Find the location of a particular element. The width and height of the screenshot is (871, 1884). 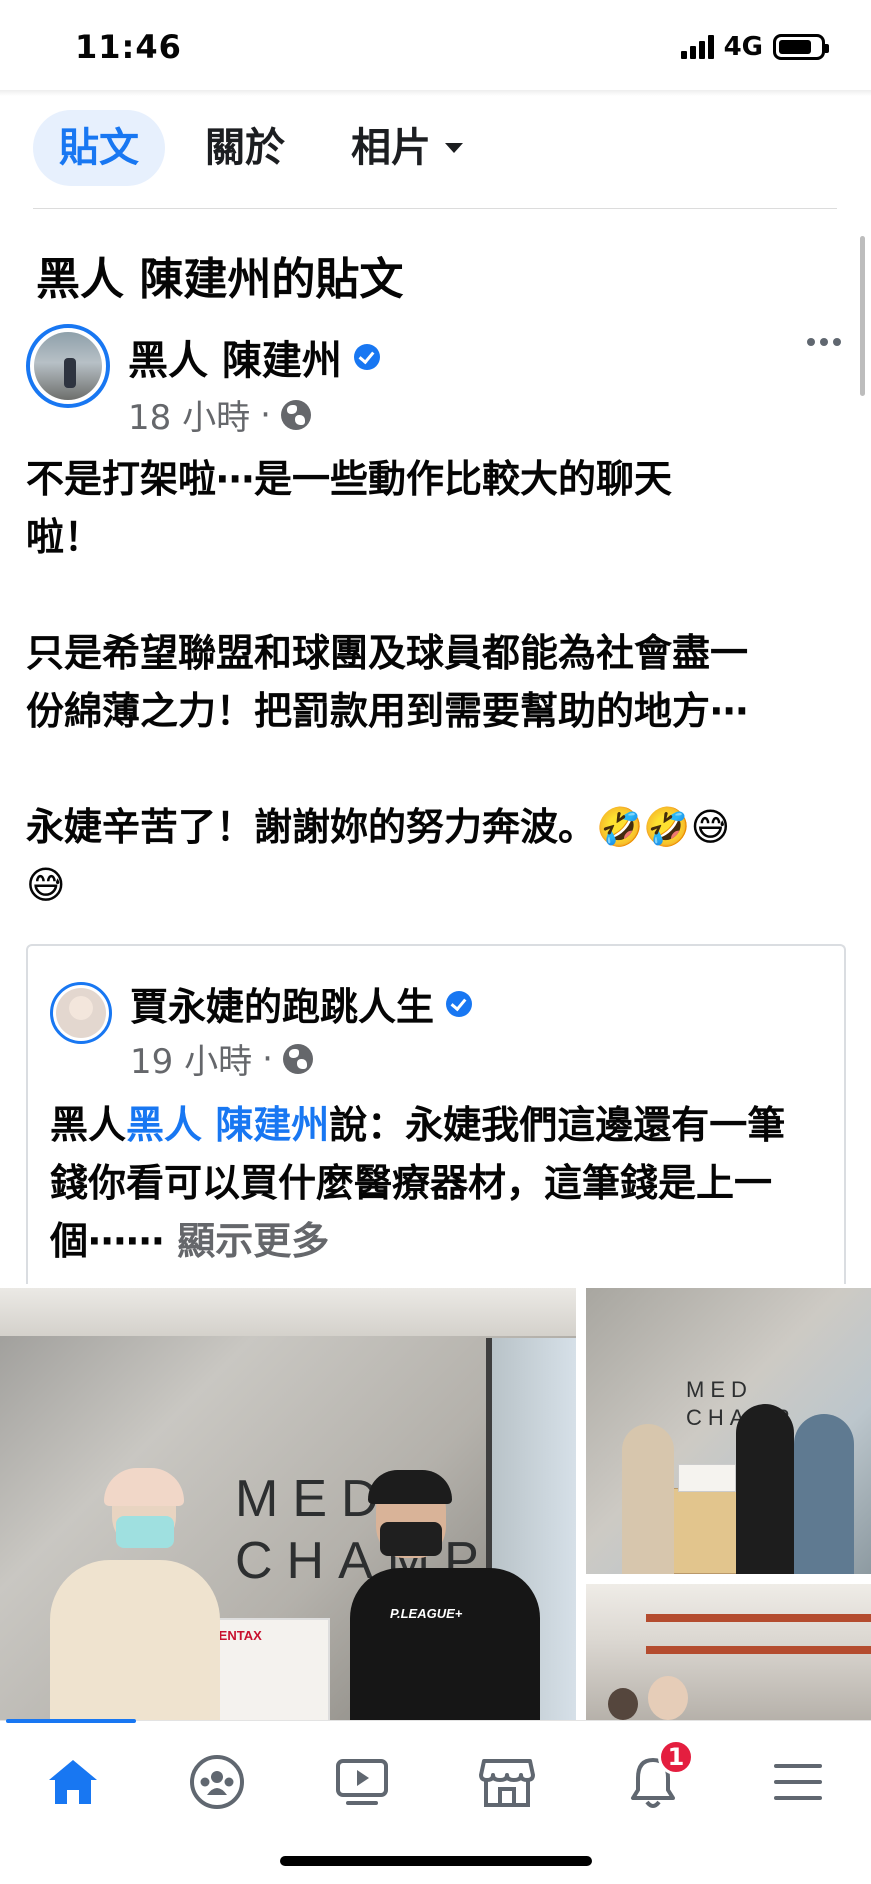

tab-photos-label: 相片 is located at coordinates (391, 148).